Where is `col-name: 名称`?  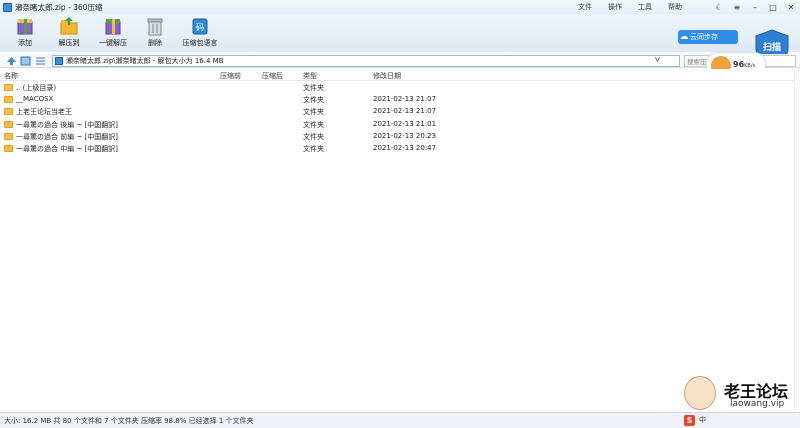
col-name: 名称 is located at coordinates (11, 76).